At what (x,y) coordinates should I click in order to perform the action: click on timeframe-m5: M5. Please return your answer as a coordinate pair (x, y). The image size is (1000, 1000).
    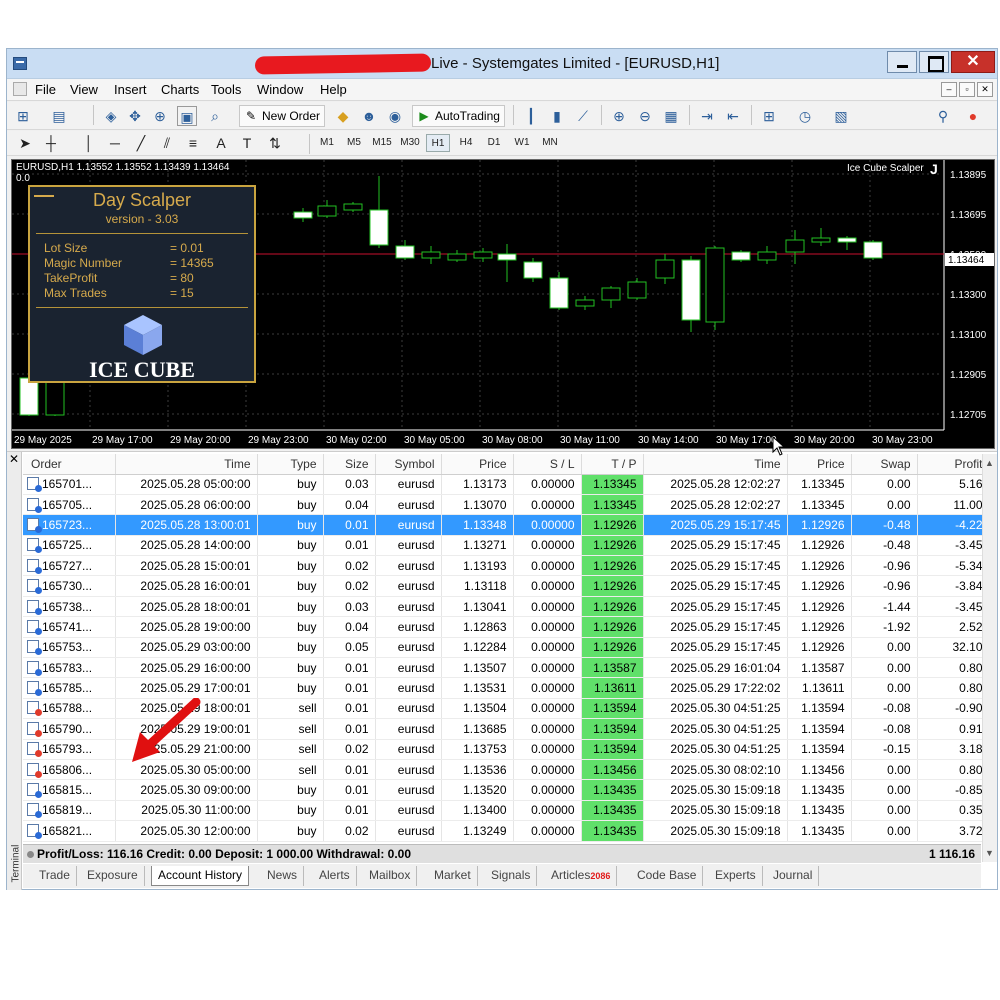
    Looking at the image, I should click on (354, 143).